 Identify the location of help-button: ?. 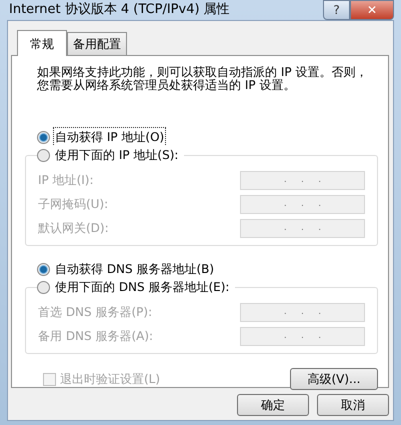
(336, 10).